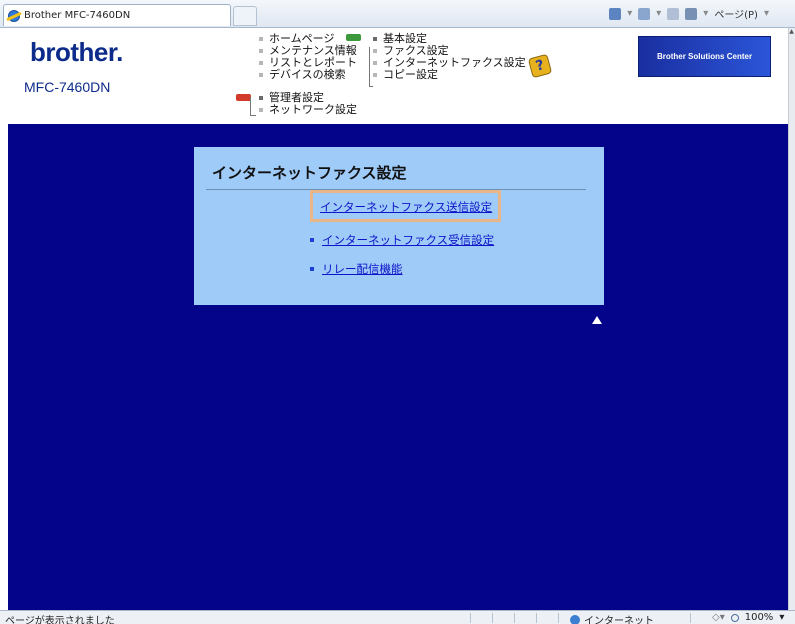  I want to click on command-bar: ▾ ▾ ▾ ページ(P) ▾, so click(689, 13).